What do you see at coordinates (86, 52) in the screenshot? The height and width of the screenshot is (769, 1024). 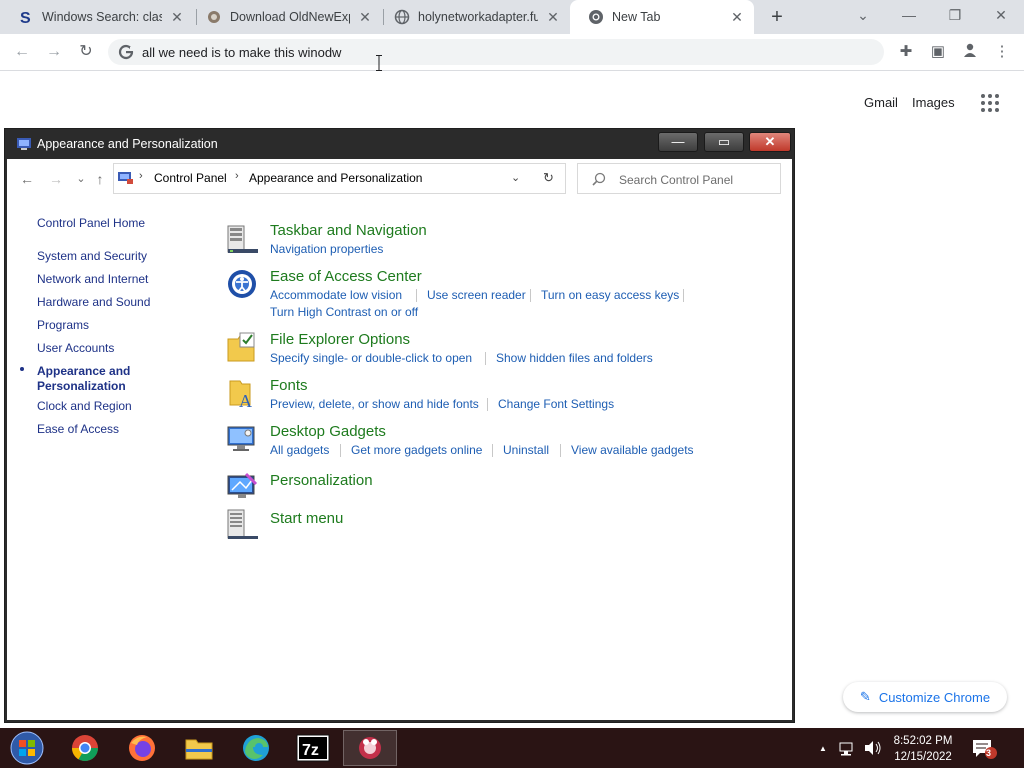 I see `reload-button: ↻` at bounding box center [86, 52].